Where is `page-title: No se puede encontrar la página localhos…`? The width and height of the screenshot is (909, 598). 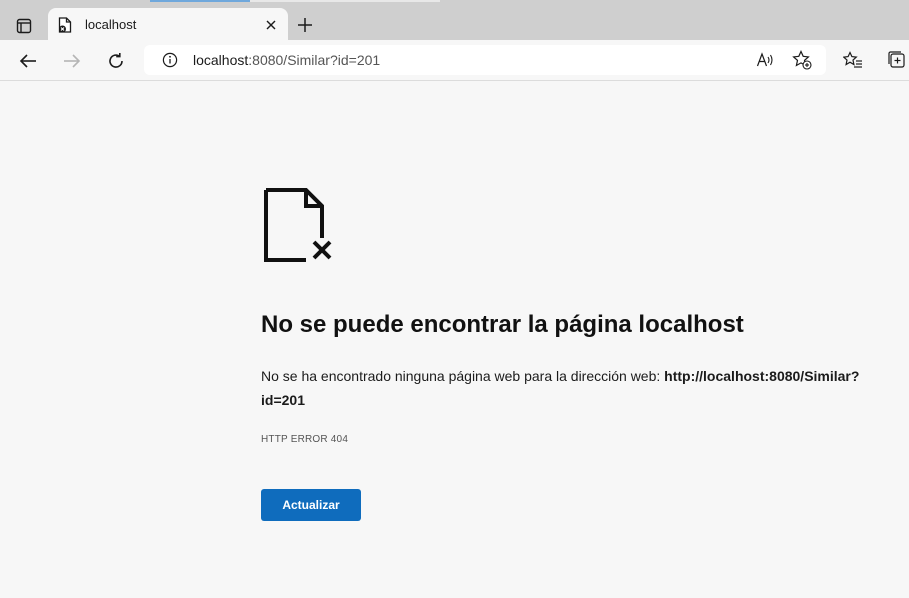 page-title: No se puede encontrar la página localhos… is located at coordinates (502, 324).